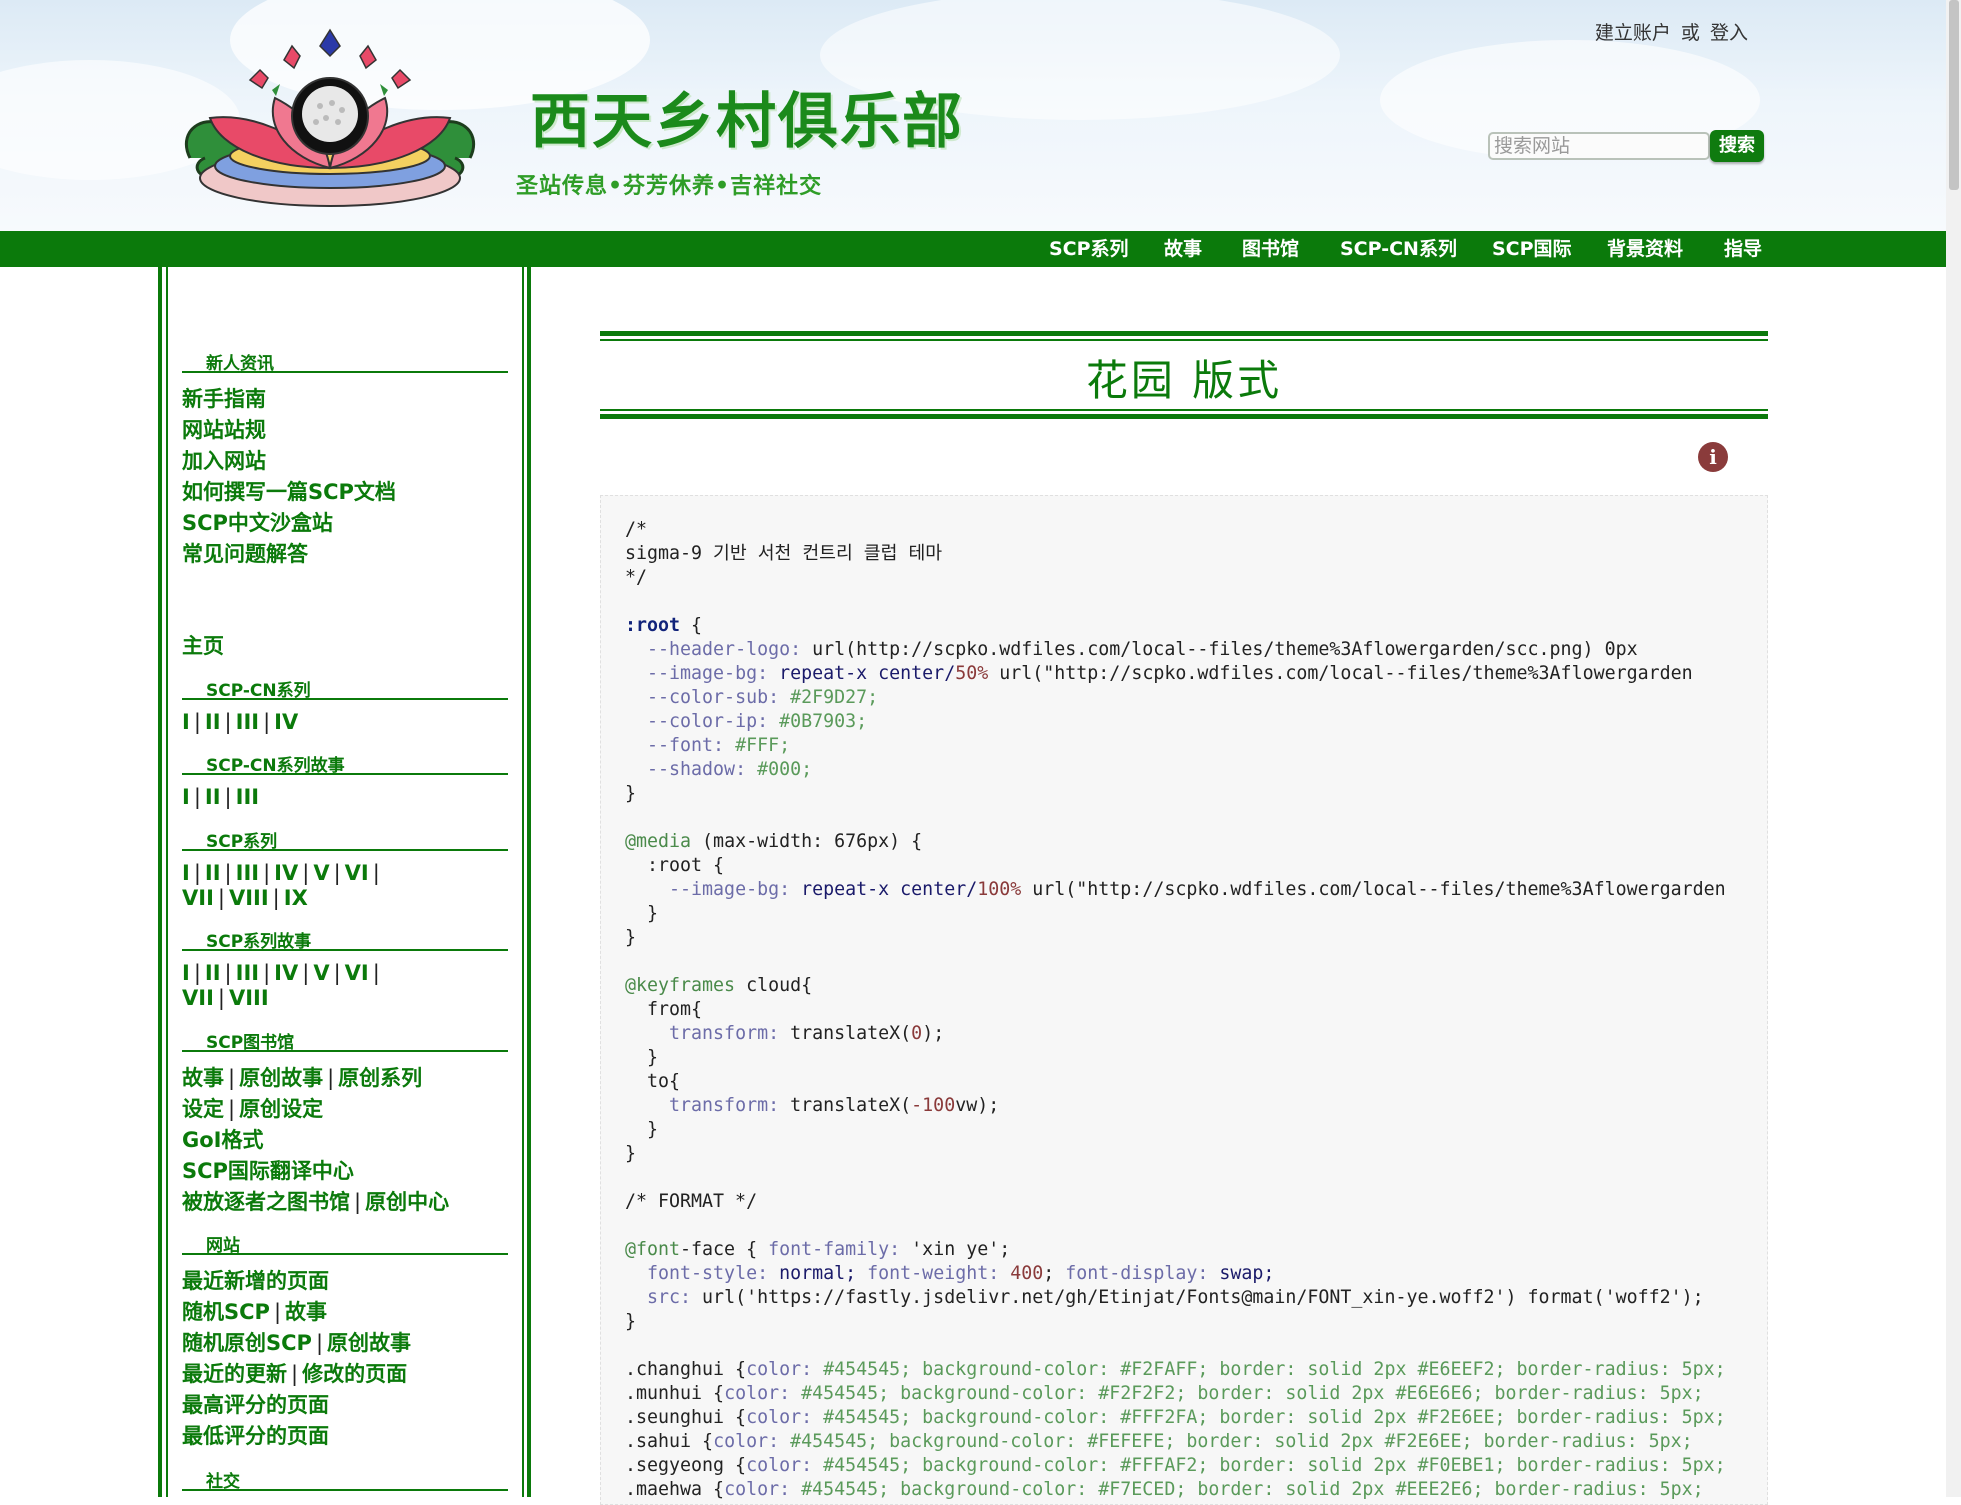 The image size is (1961, 1505). I want to click on title-rule-bottom-thin, so click(1184, 410).